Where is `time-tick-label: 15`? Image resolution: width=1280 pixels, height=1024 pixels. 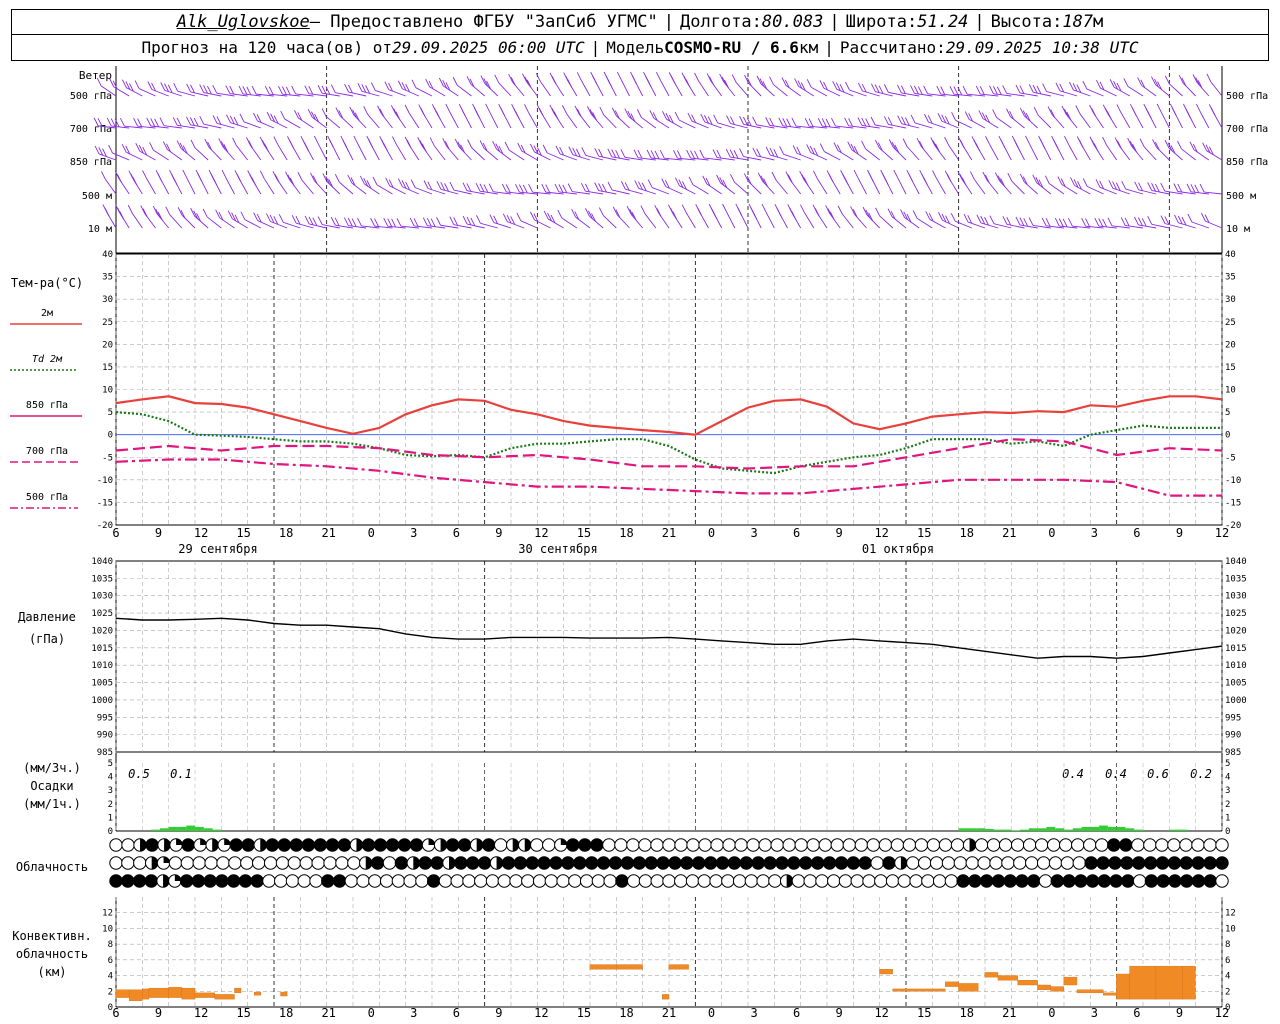 time-tick-label: 15 is located at coordinates (584, 1013).